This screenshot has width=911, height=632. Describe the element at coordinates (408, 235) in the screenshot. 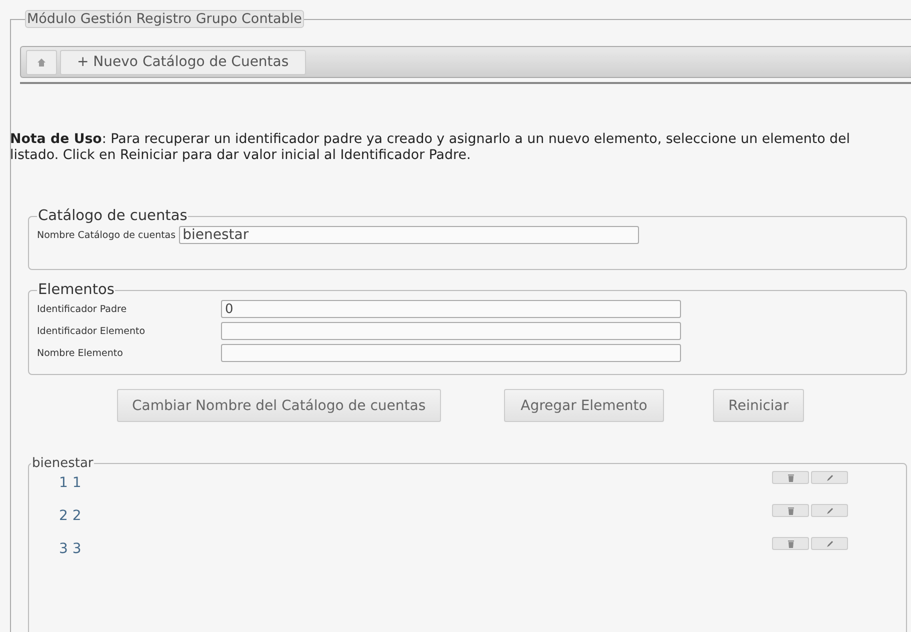

I see `input-field: bienestar` at that location.